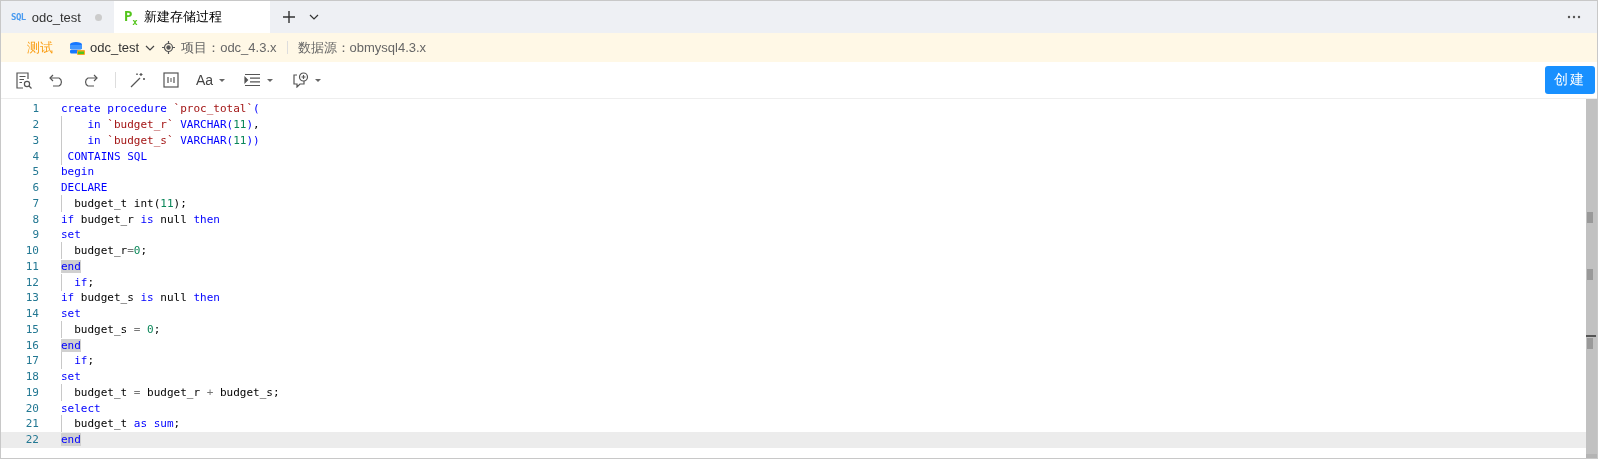  What do you see at coordinates (35, 109) in the screenshot?
I see `line-number: 1` at bounding box center [35, 109].